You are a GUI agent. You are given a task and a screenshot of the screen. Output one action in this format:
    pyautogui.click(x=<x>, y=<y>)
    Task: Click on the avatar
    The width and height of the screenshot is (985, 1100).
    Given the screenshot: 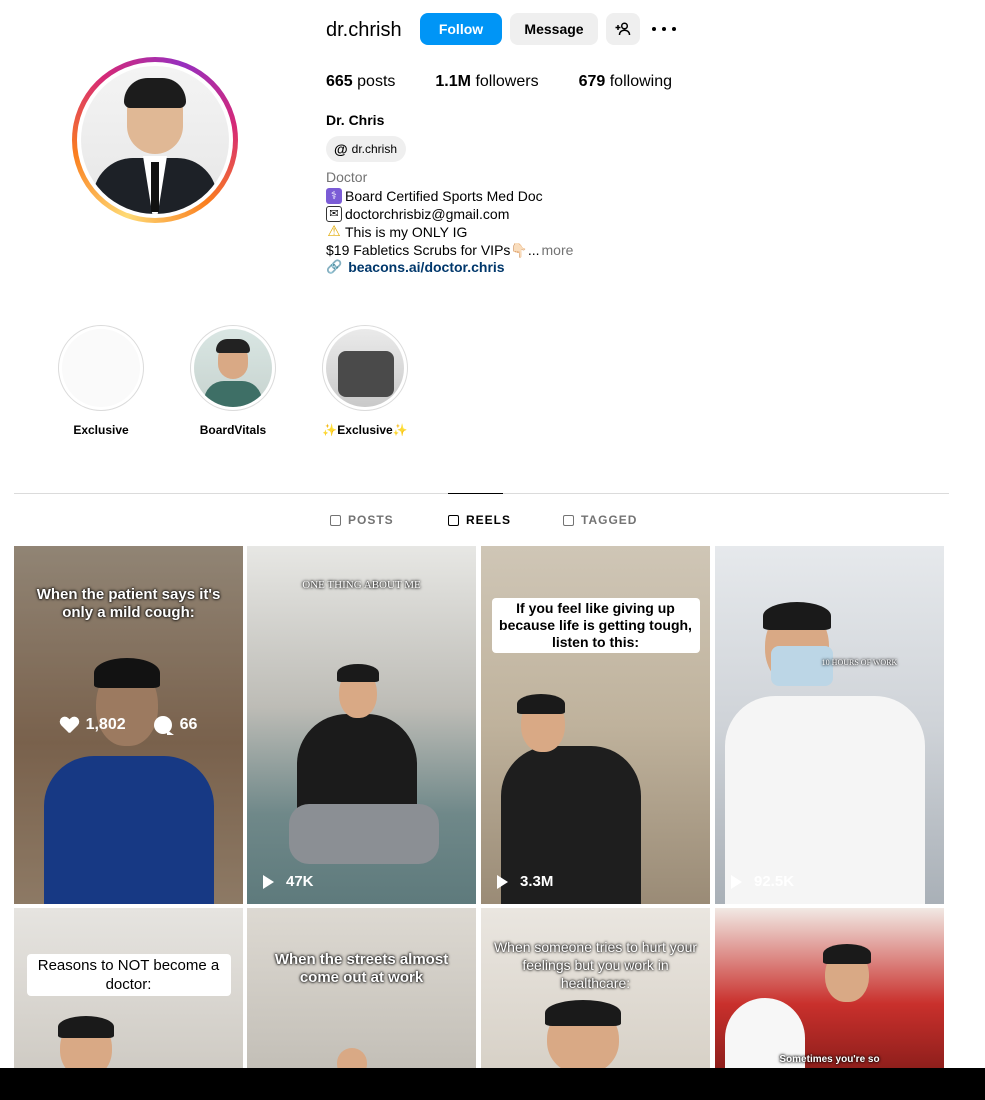 What is the action you would take?
    pyautogui.click(x=155, y=140)
    